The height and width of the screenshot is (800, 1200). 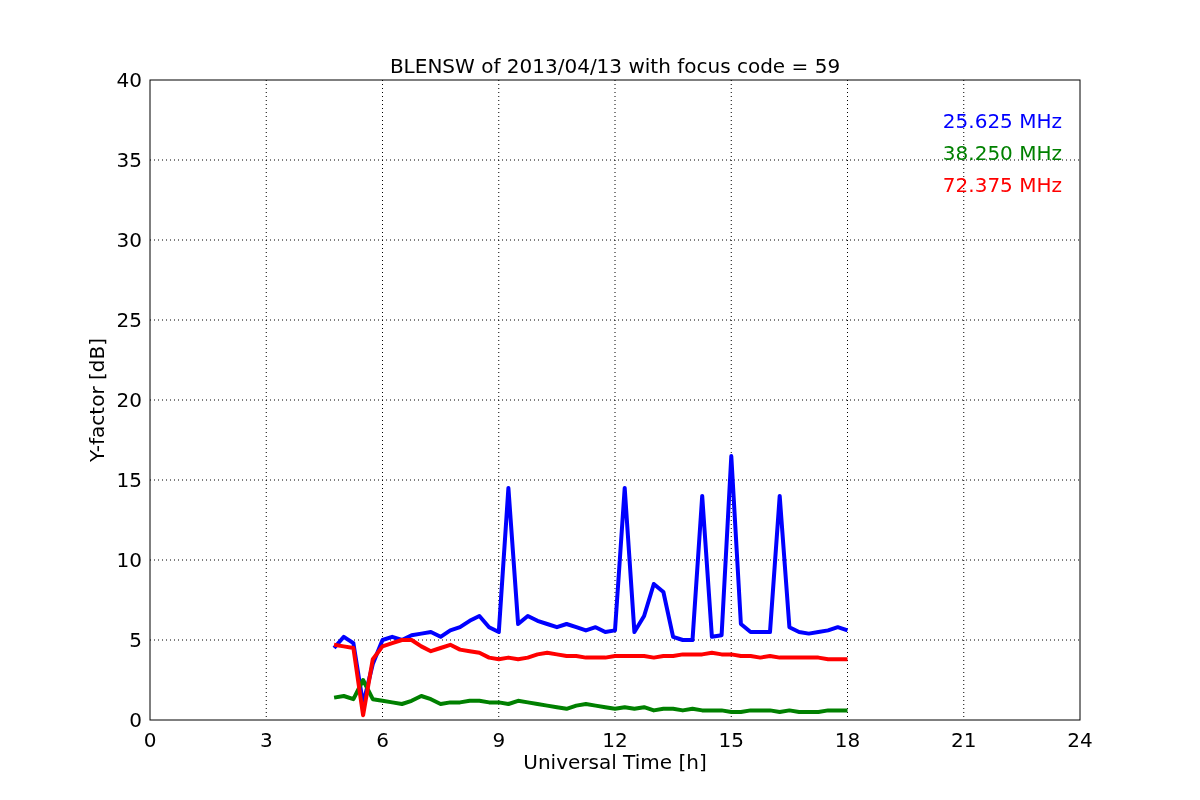 What do you see at coordinates (129, 240) in the screenshot?
I see `y-tick-label: 30` at bounding box center [129, 240].